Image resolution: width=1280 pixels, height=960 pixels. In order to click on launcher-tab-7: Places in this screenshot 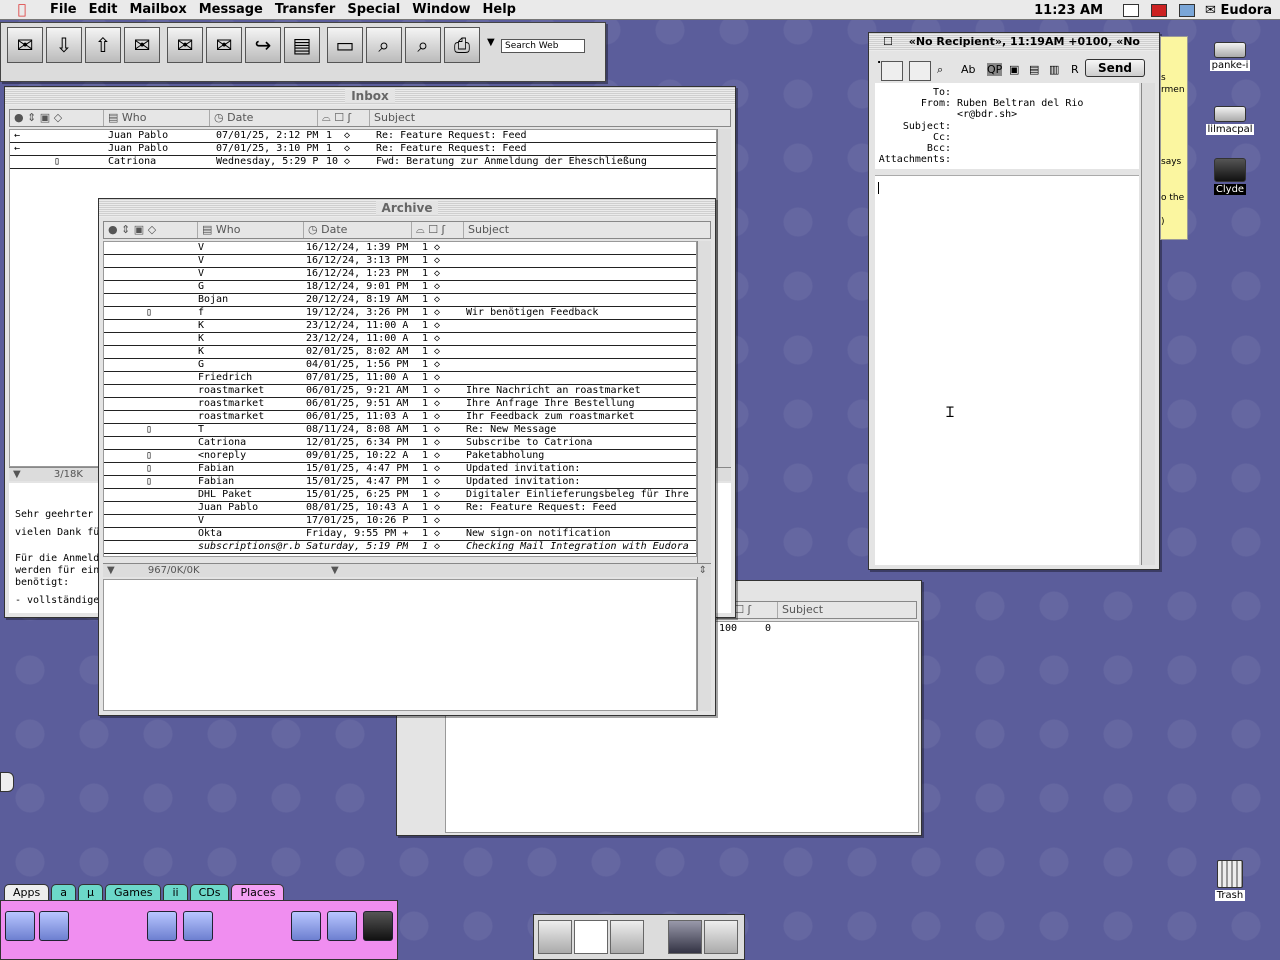, I will do `click(258, 892)`.